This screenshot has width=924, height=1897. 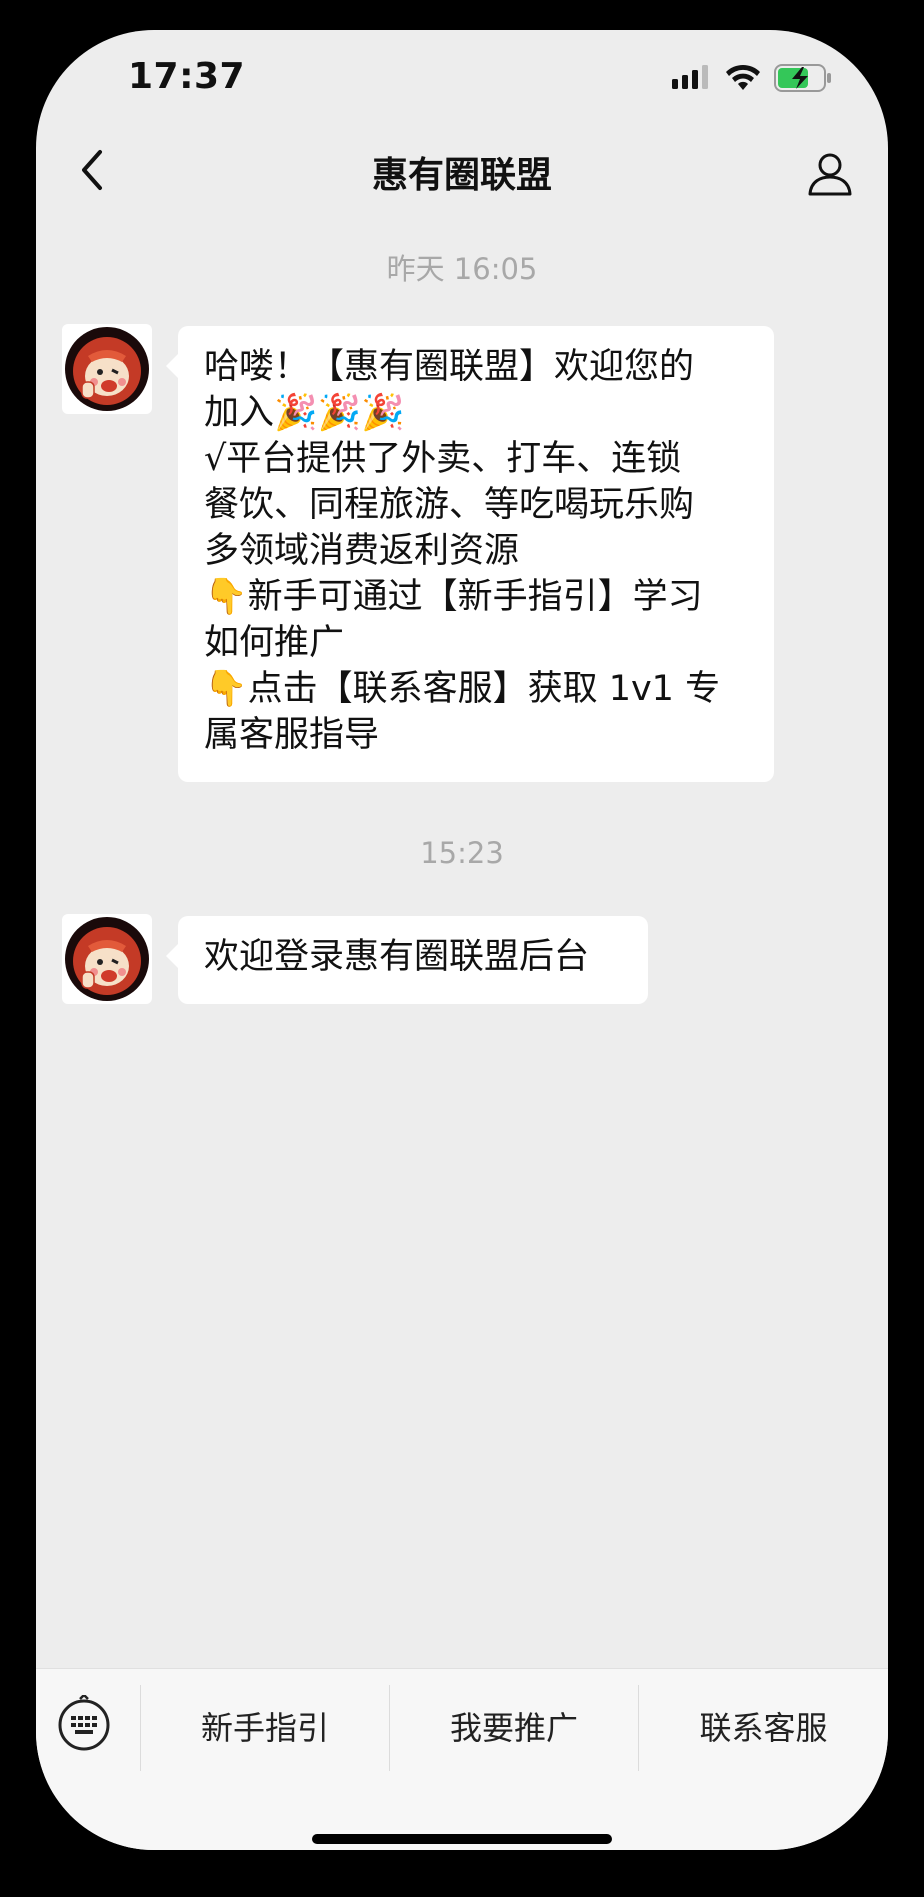 I want to click on message-line: 哈喽！【惠有圈联盟】欢迎您的, so click(x=449, y=367).